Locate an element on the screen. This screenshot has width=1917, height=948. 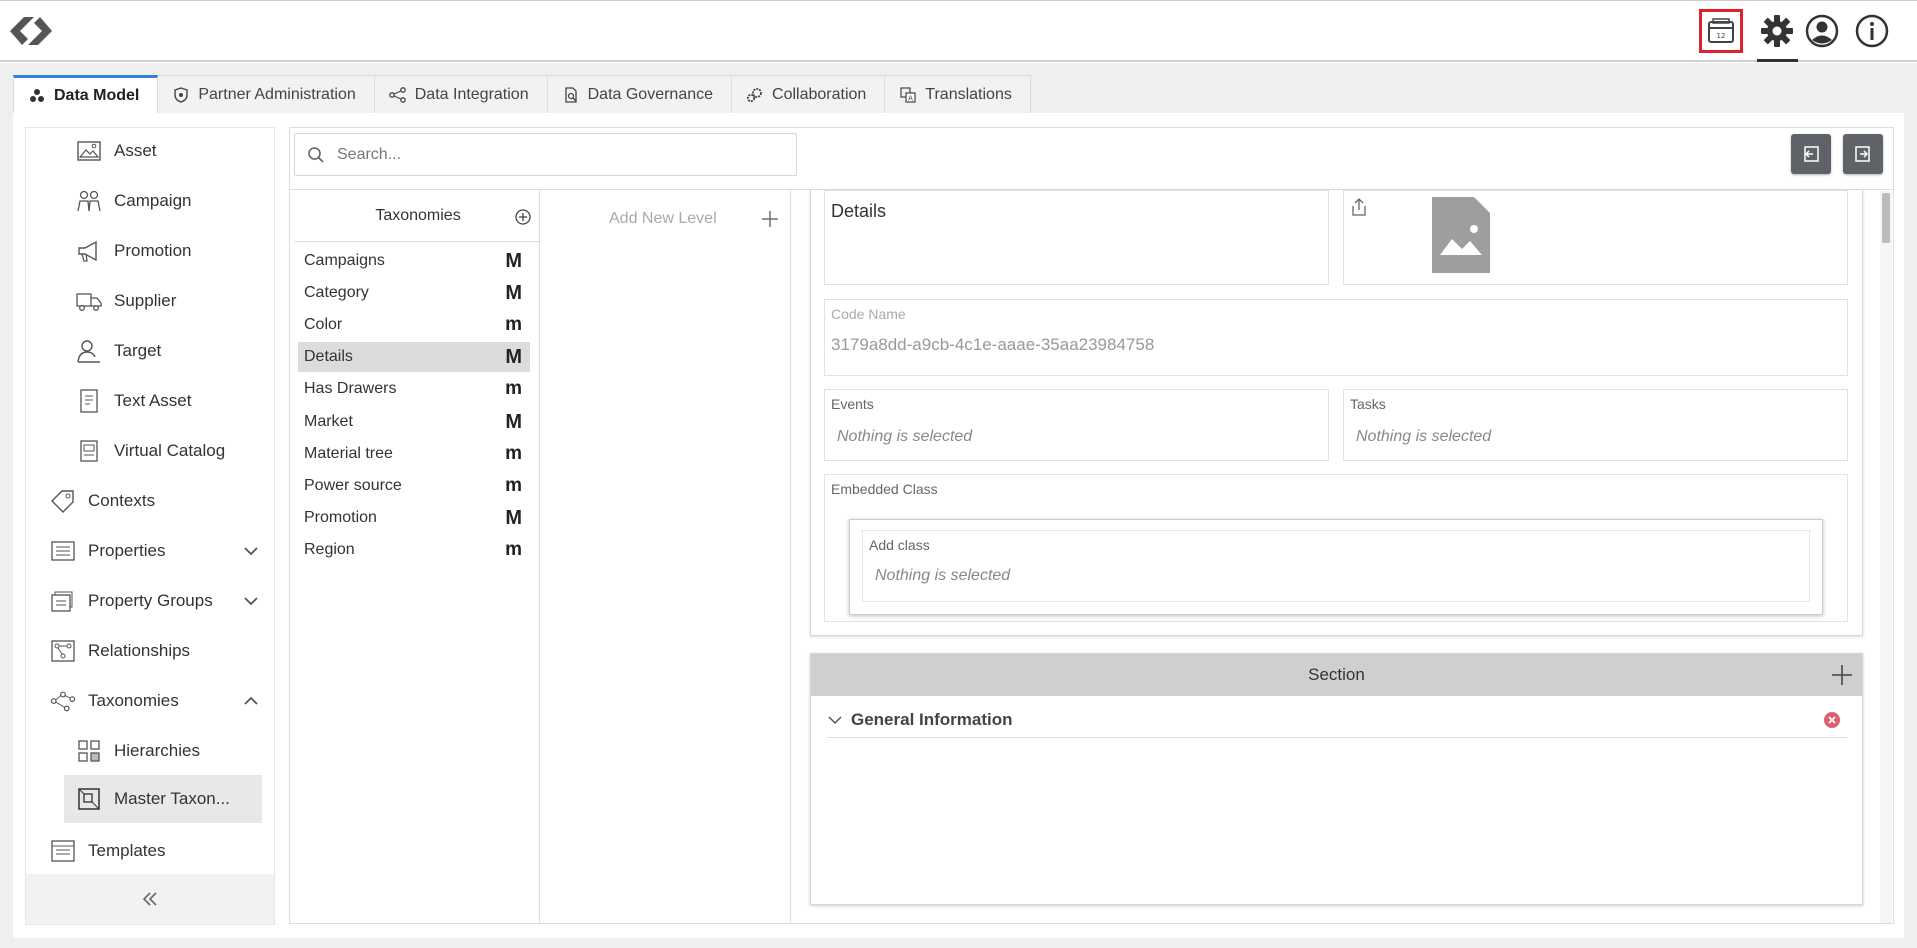
share-upload-icon is located at coordinates (1359, 207).